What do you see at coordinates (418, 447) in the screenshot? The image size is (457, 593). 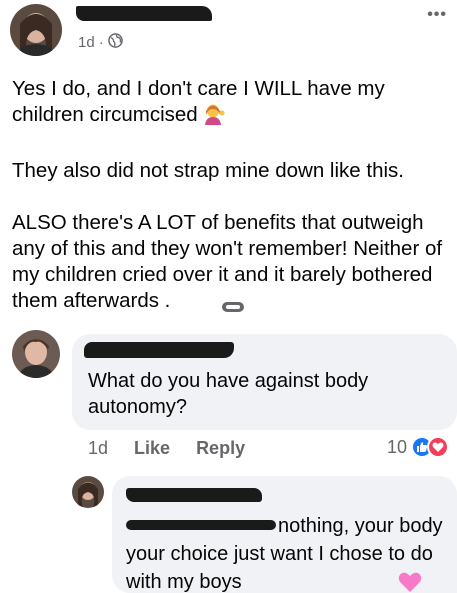 I see `reaction-summary: 10` at bounding box center [418, 447].